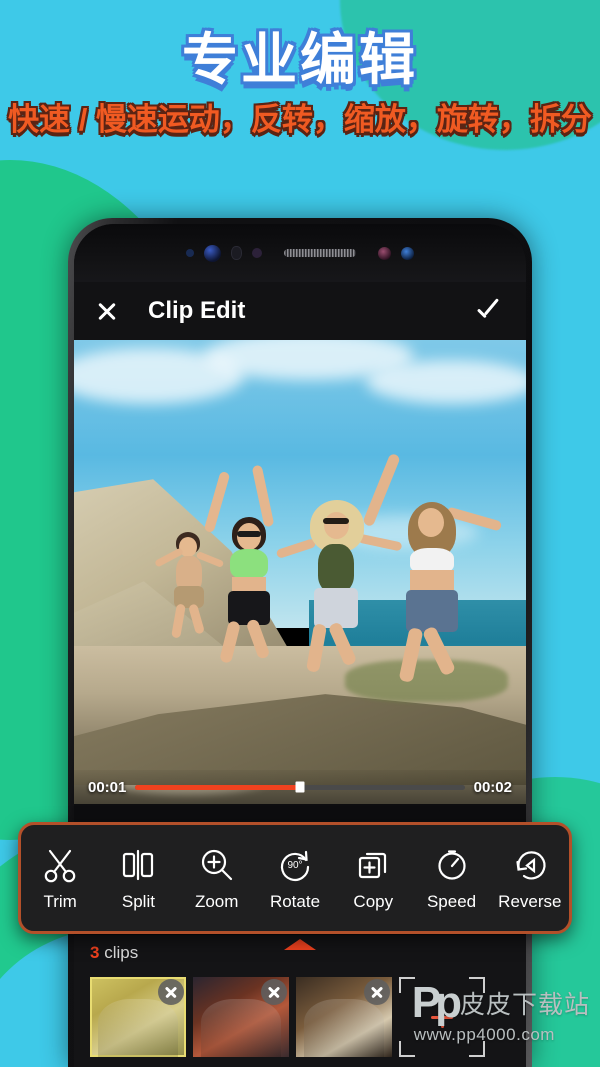 Image resolution: width=600 pixels, height=1067 pixels. I want to click on page-title: Clip Edit, so click(197, 310).